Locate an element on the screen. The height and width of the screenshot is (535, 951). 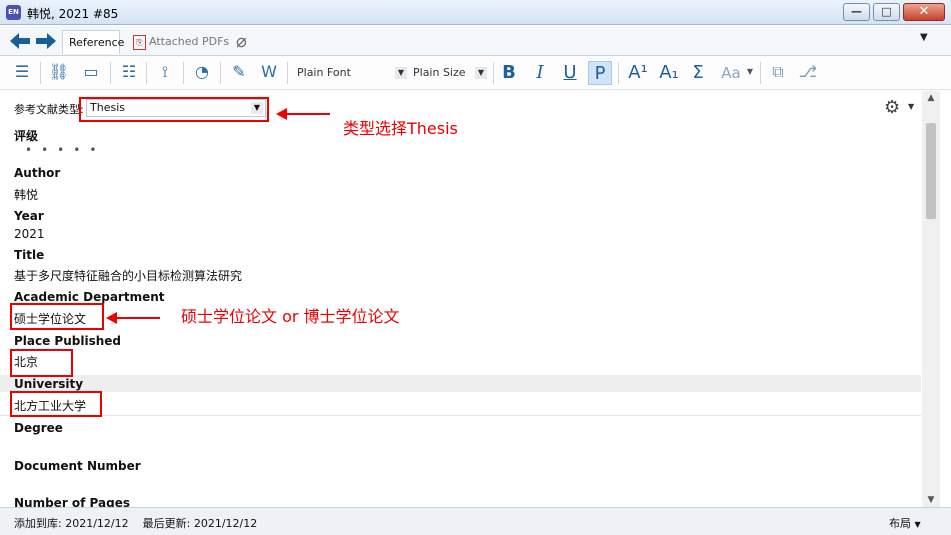
size-select-value: Plain Size is located at coordinates (439, 72).